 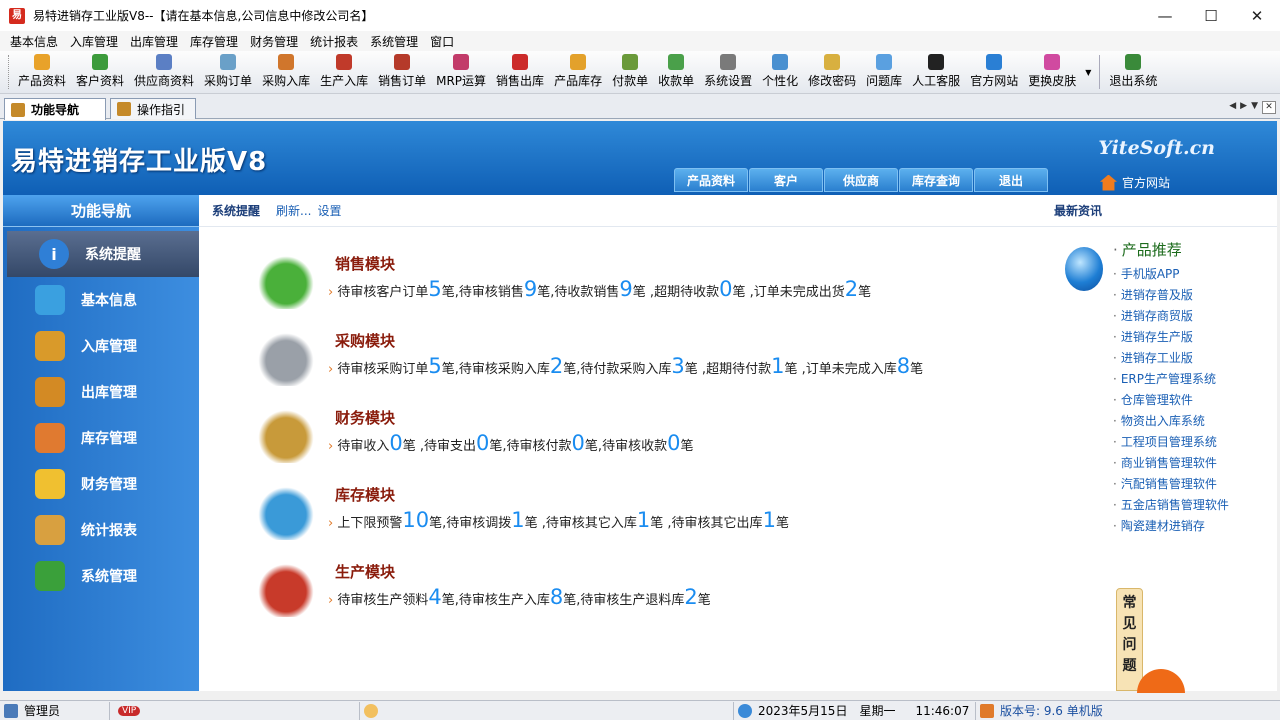 What do you see at coordinates (676, 73) in the screenshot?
I see `toolbar-button: 收款单` at bounding box center [676, 73].